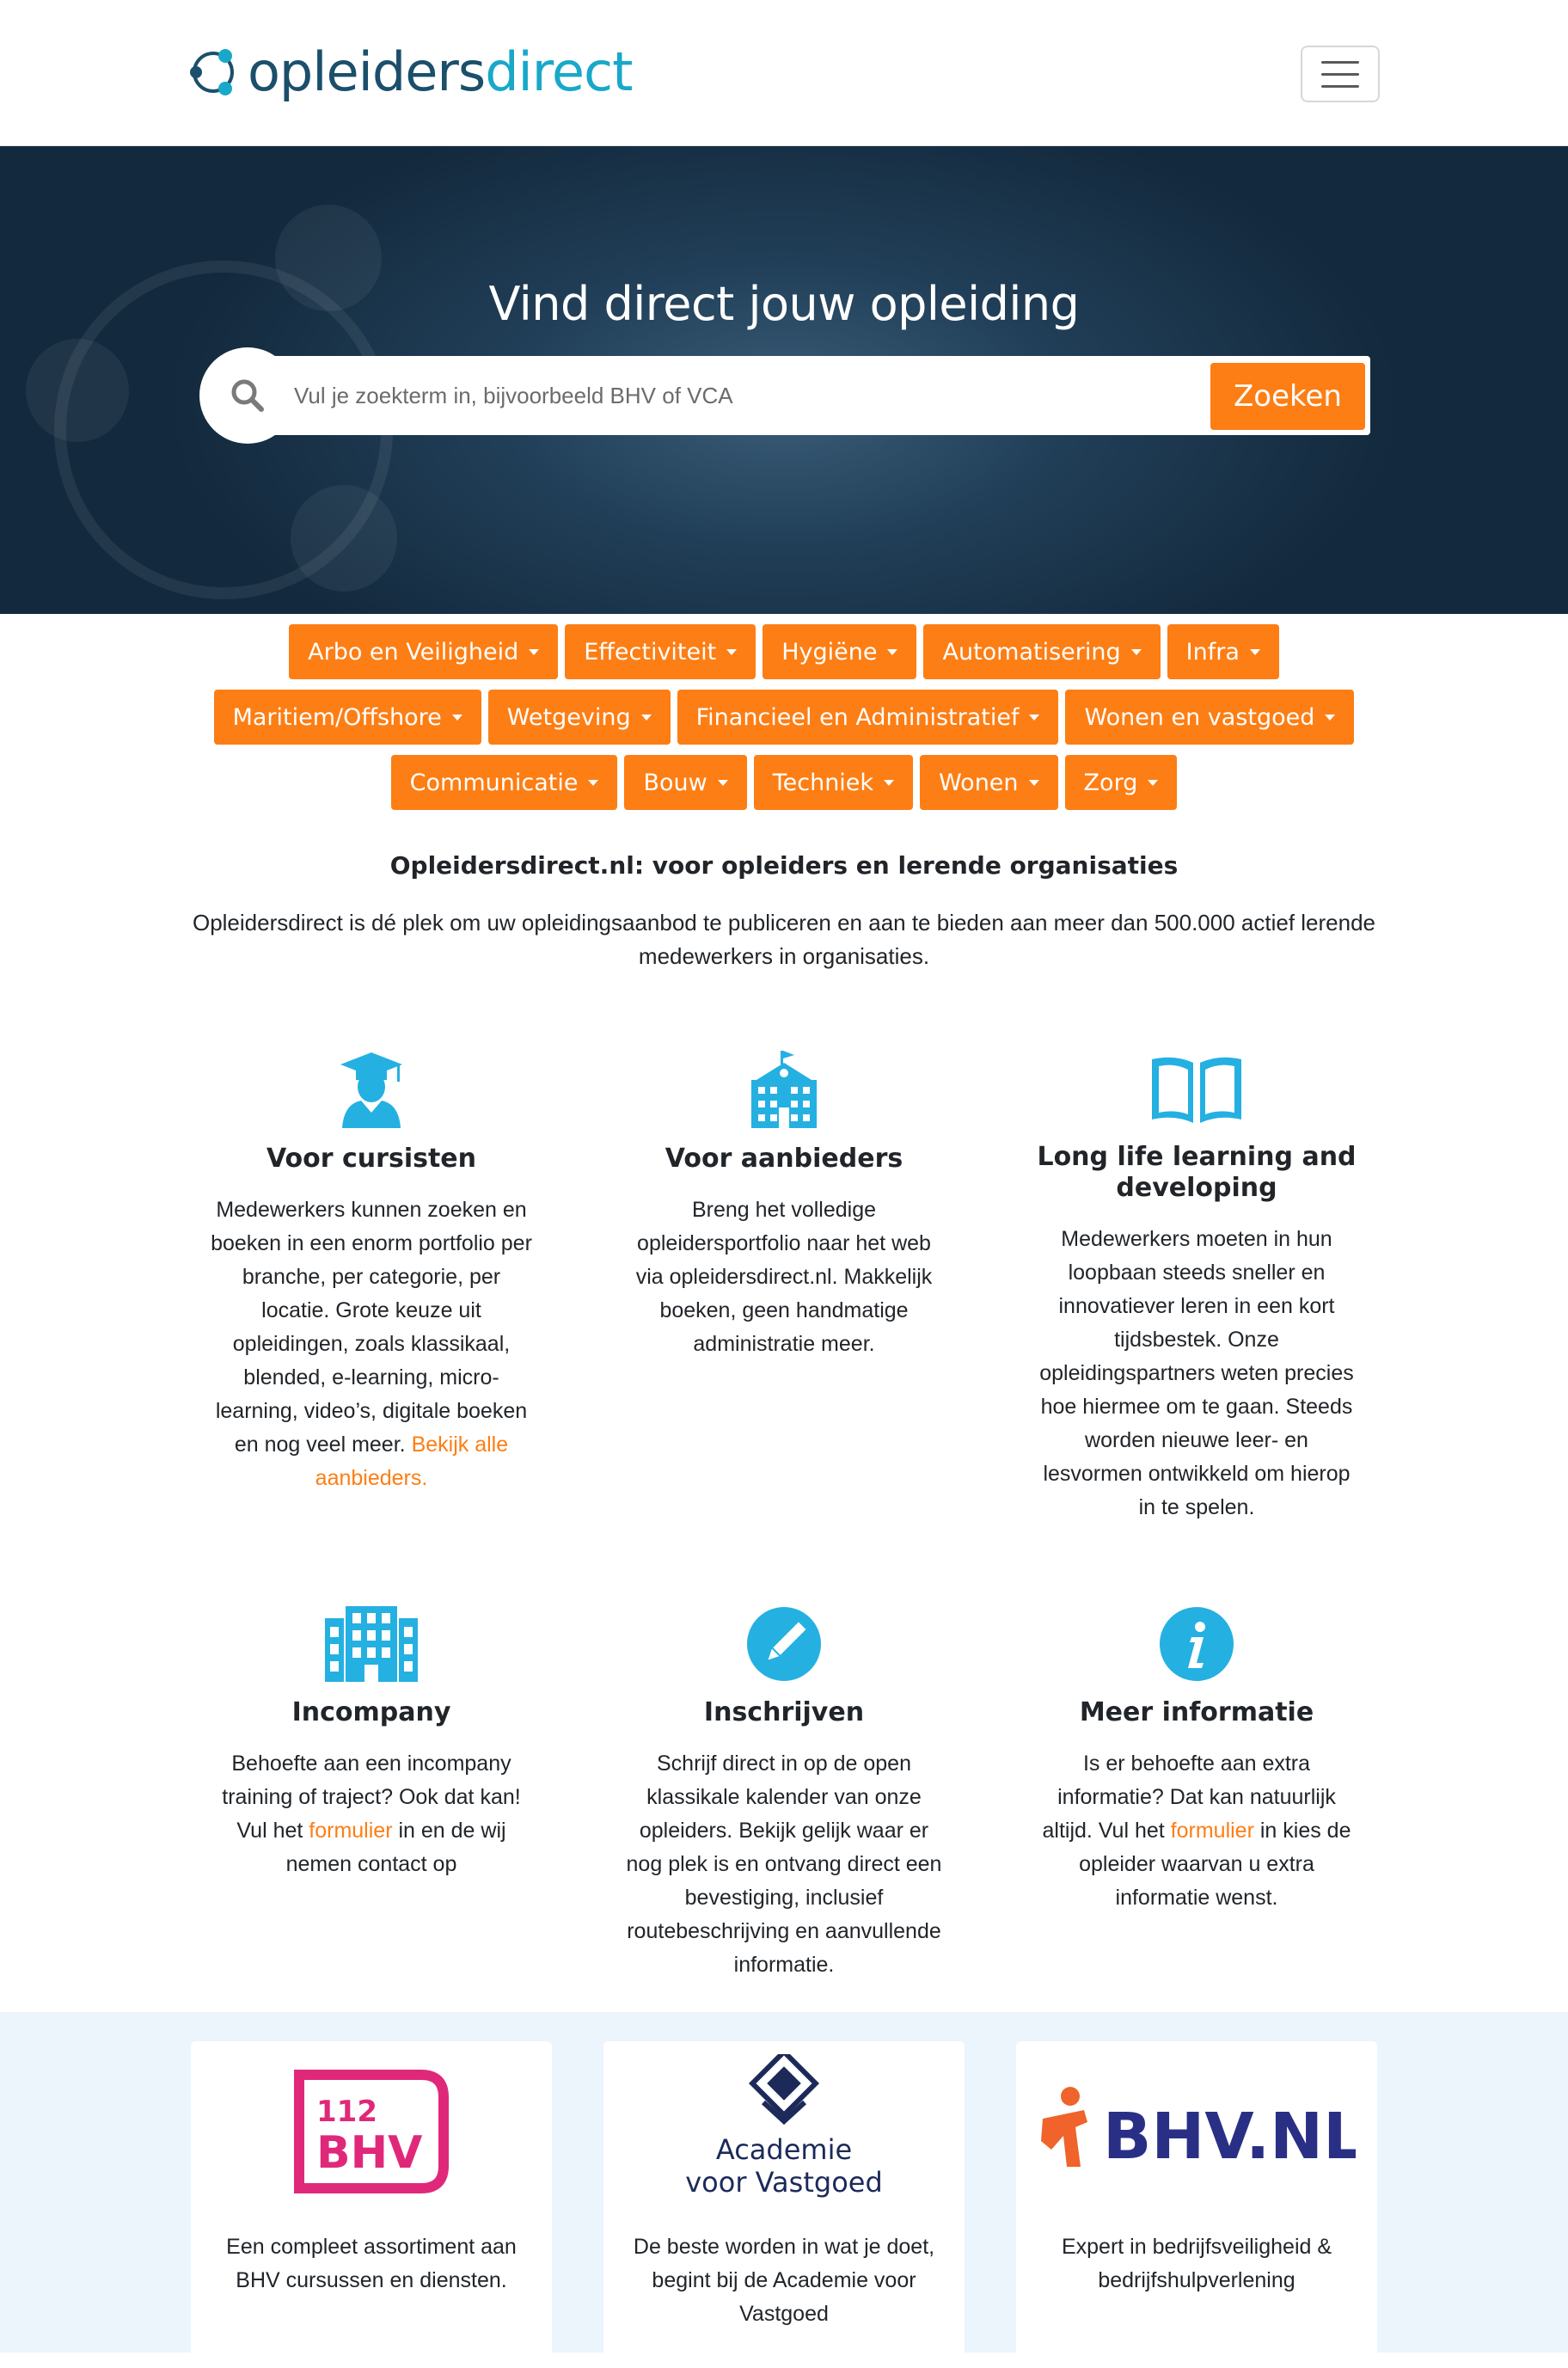 This screenshot has height=2368, width=1568. What do you see at coordinates (424, 651) in the screenshot?
I see `category-dropdown: Arbo en Veiligheid` at bounding box center [424, 651].